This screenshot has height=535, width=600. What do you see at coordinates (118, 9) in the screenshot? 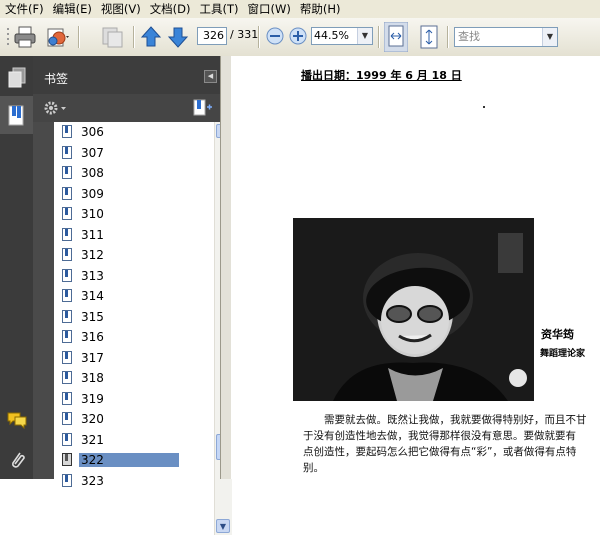
I see `menu-view: 视图(V)` at bounding box center [118, 9].